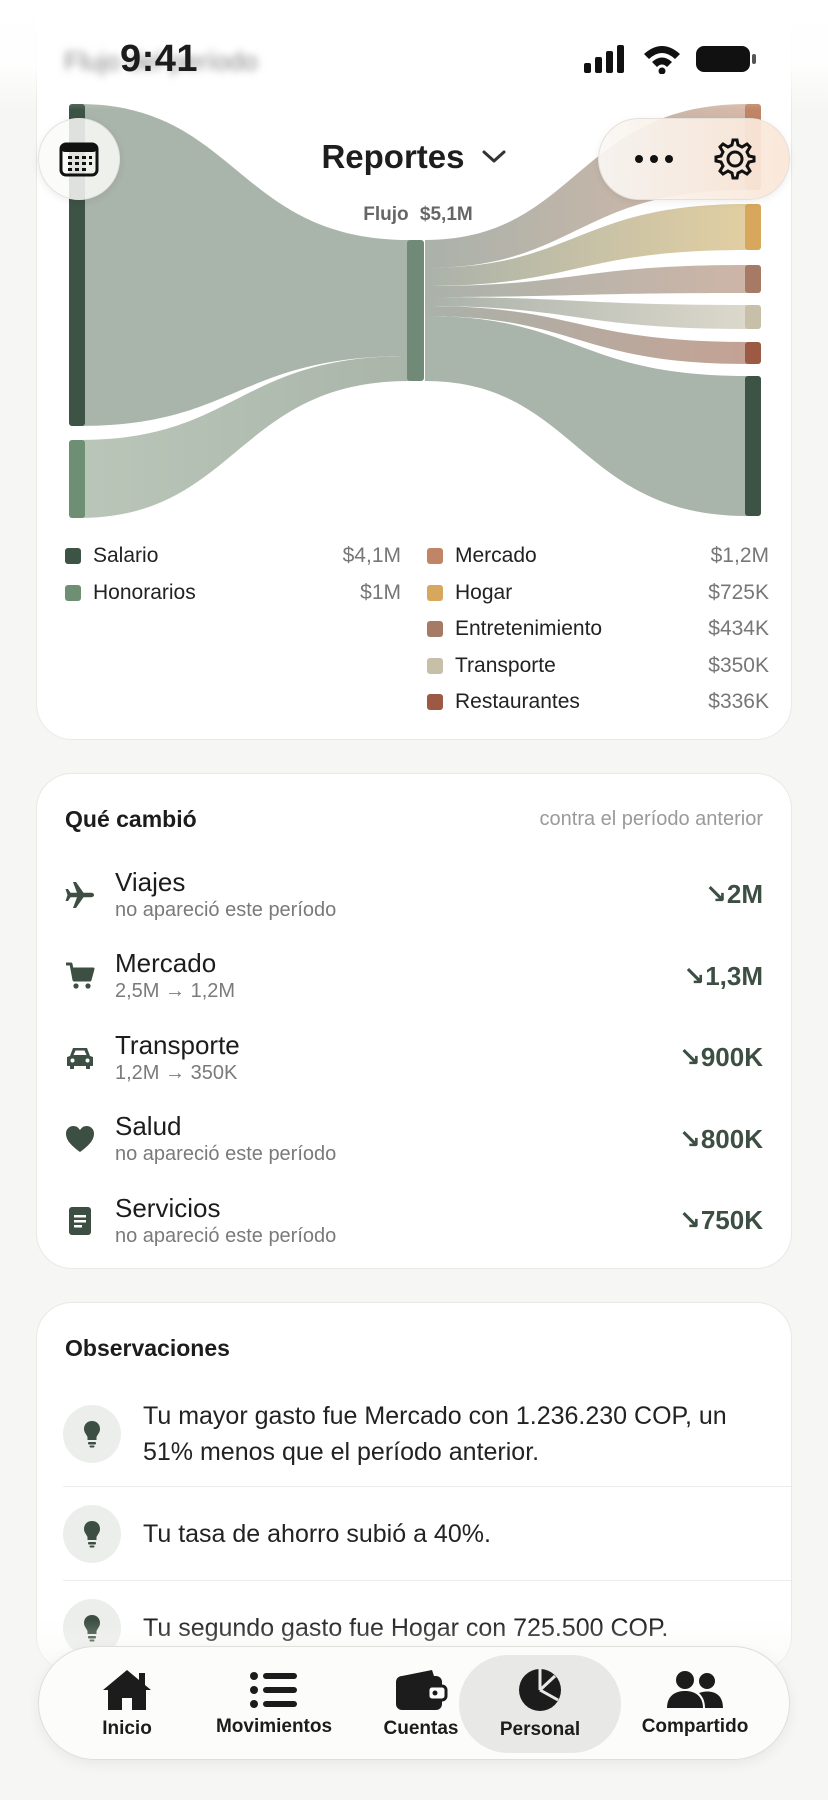 The image size is (828, 1800). I want to click on change-item-servicios: Servicios no apareció este período ↘750K, so click(413, 1221).